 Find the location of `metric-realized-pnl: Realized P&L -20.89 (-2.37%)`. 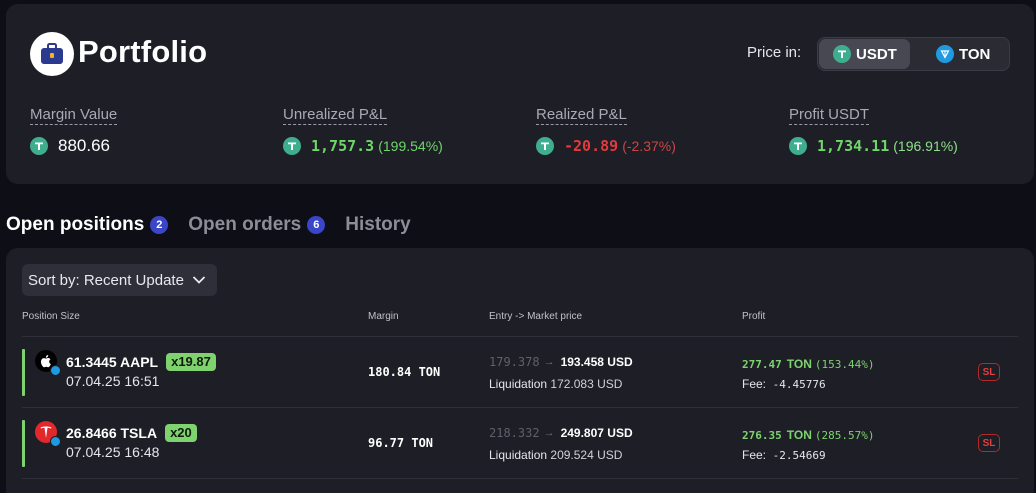

metric-realized-pnl: Realized P&L -20.89 (-2.37%) is located at coordinates (606, 131).